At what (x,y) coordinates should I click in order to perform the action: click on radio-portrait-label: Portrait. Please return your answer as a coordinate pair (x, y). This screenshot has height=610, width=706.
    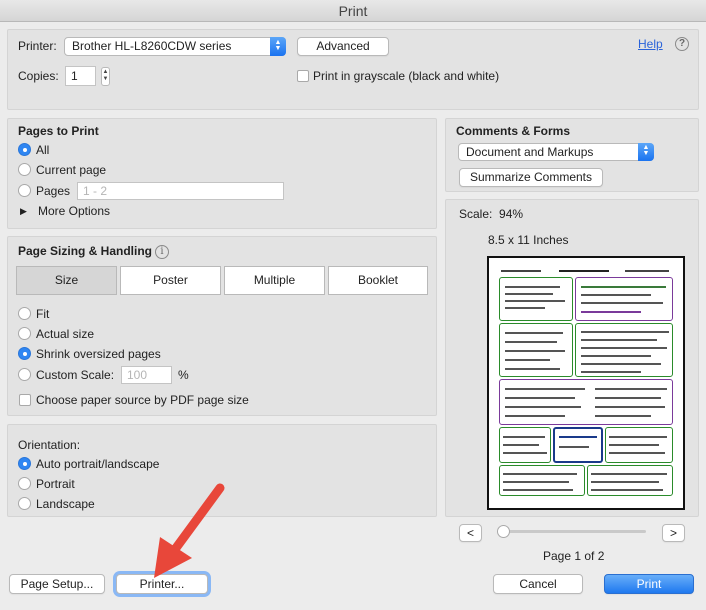
    Looking at the image, I should click on (55, 484).